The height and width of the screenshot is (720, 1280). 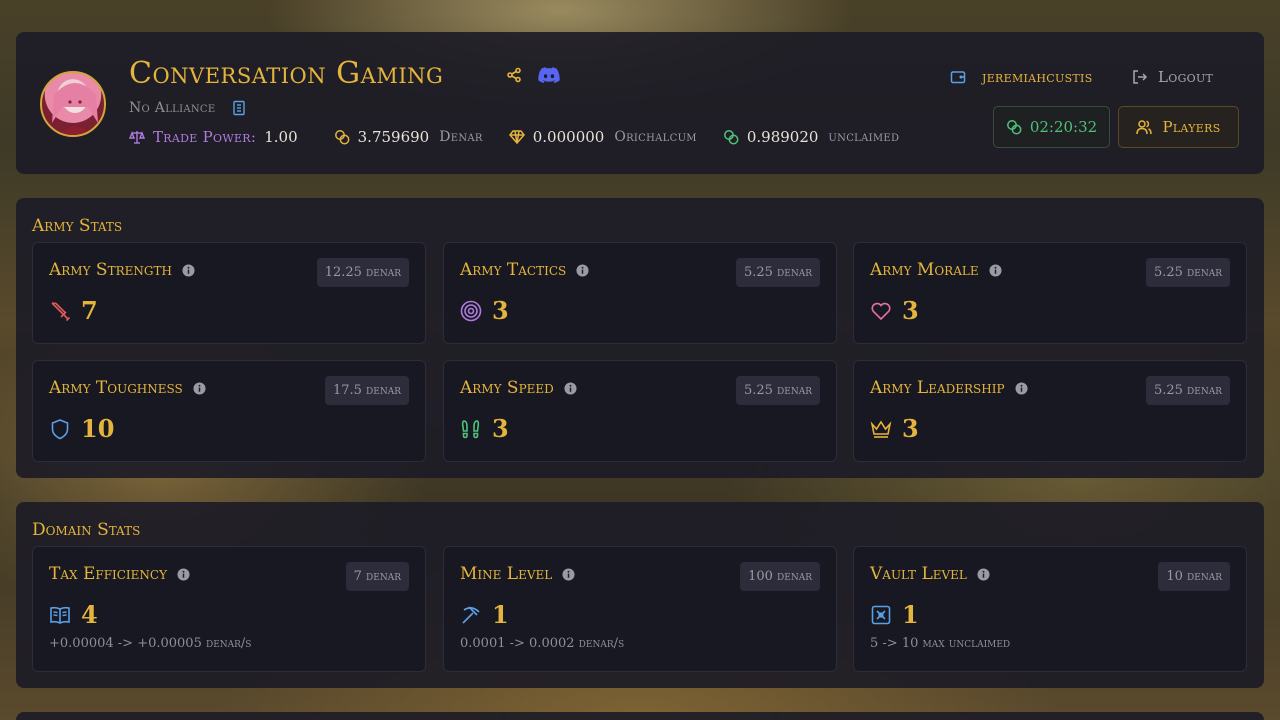 I want to click on stat-note: 5 -> 10 max unclaimed, so click(x=940, y=643).